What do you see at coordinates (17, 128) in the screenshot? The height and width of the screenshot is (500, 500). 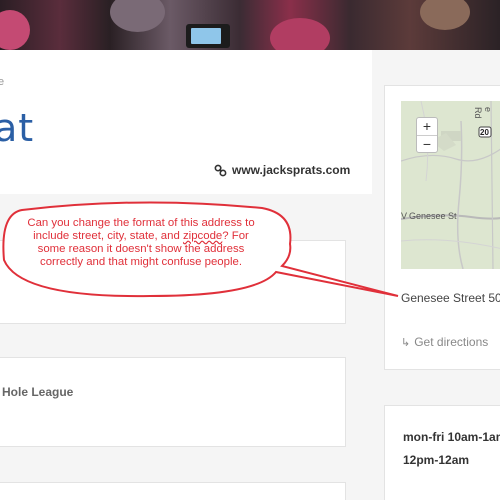 I see `page-title: at` at bounding box center [17, 128].